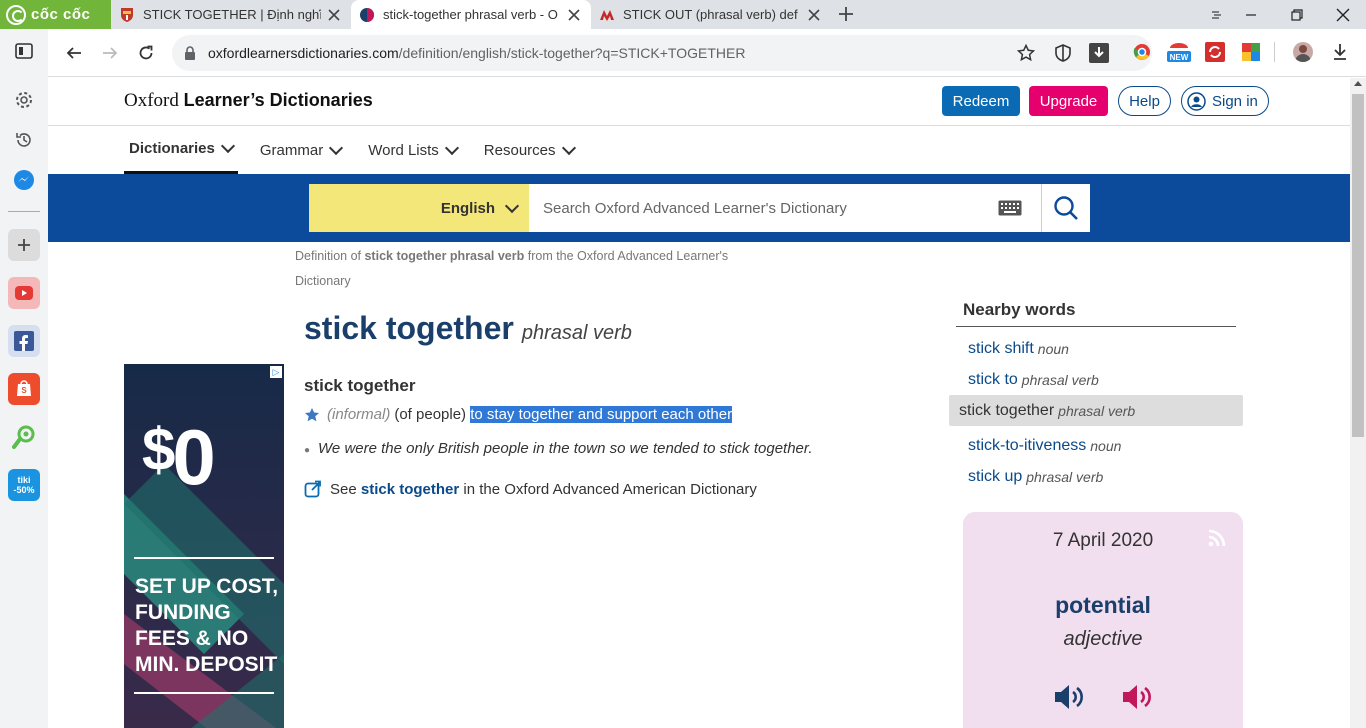  What do you see at coordinates (1096, 410) in the screenshot?
I see `nearby-word-current: stick together phrasal verb` at bounding box center [1096, 410].